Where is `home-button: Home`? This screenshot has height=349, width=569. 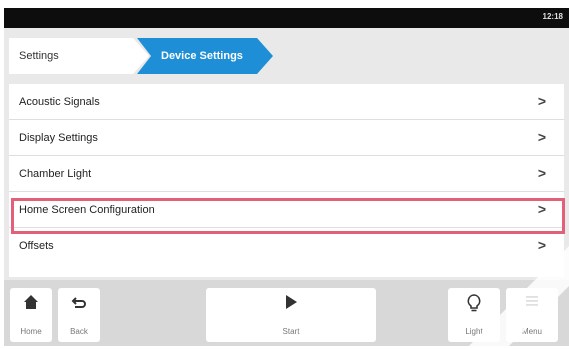 home-button: Home is located at coordinates (31, 315).